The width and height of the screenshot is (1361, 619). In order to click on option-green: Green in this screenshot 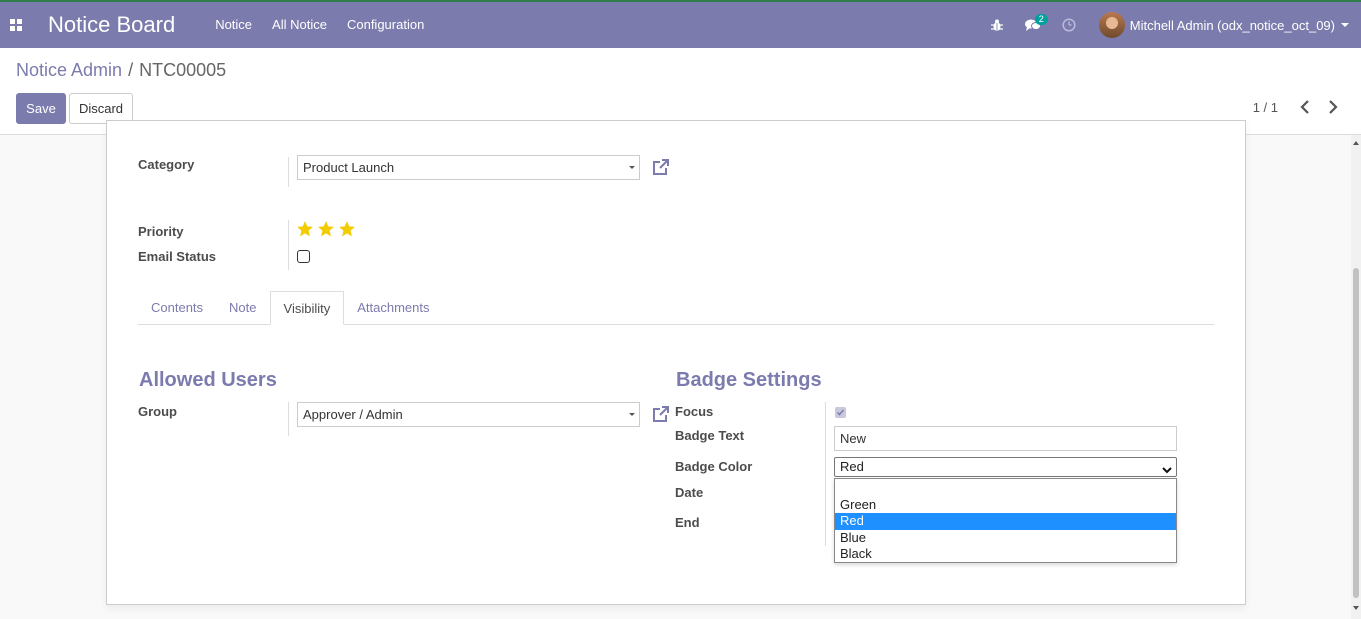, I will do `click(1005, 505)`.